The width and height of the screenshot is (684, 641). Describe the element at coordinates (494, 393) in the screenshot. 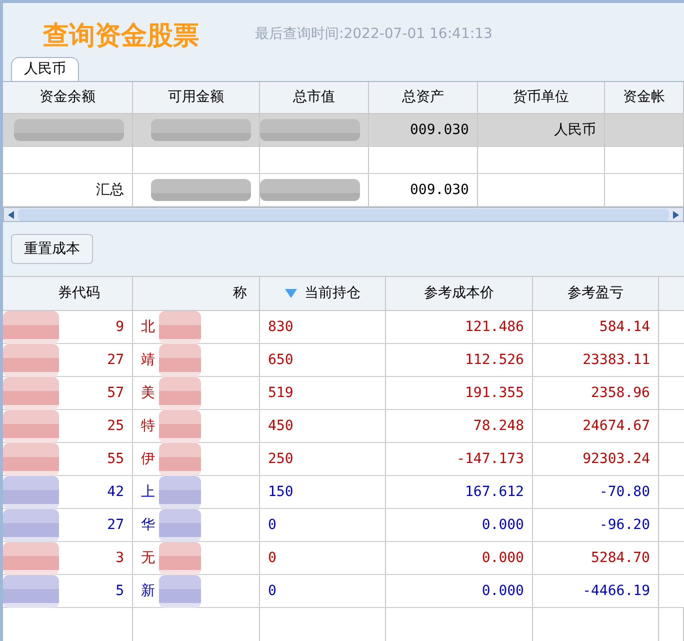

I see `table-cell-text: 191.355` at that location.